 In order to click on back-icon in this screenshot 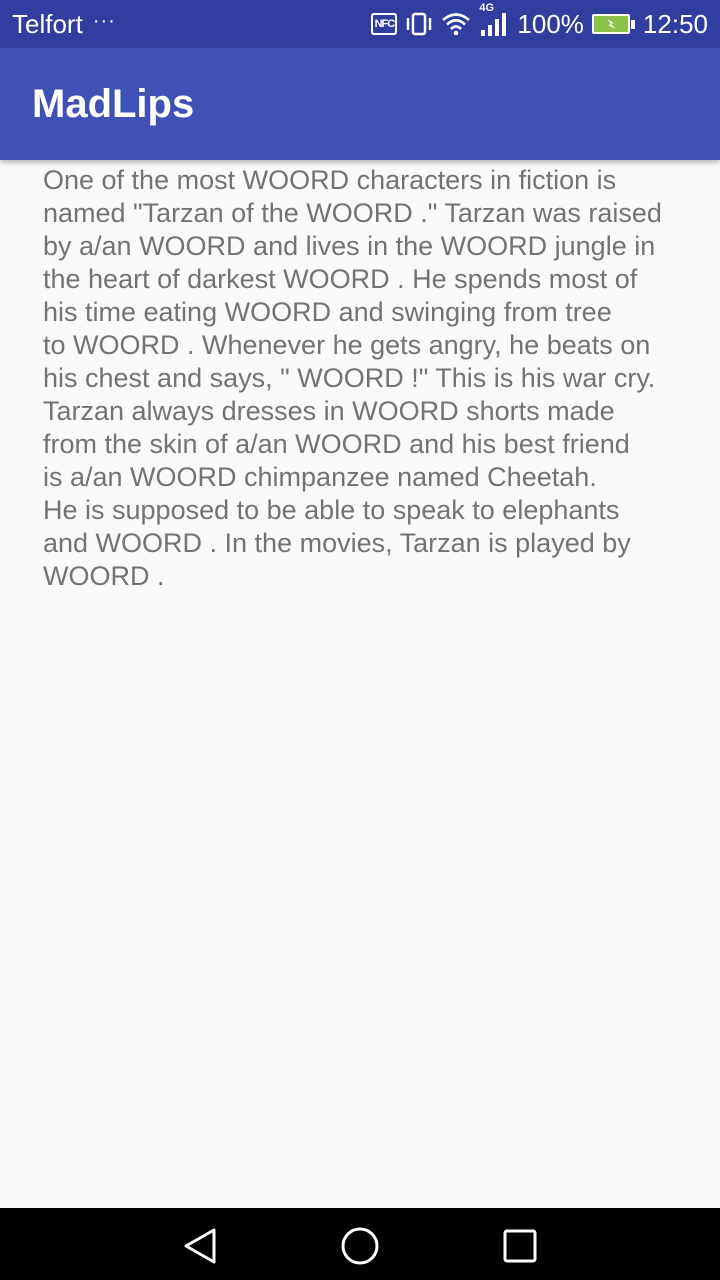, I will do `click(200, 1246)`.